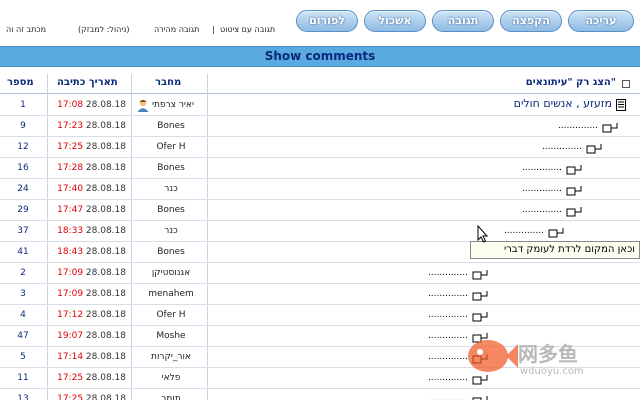 The width and height of the screenshot is (640, 400). I want to click on show-comments-label: Show comments, so click(320, 56).